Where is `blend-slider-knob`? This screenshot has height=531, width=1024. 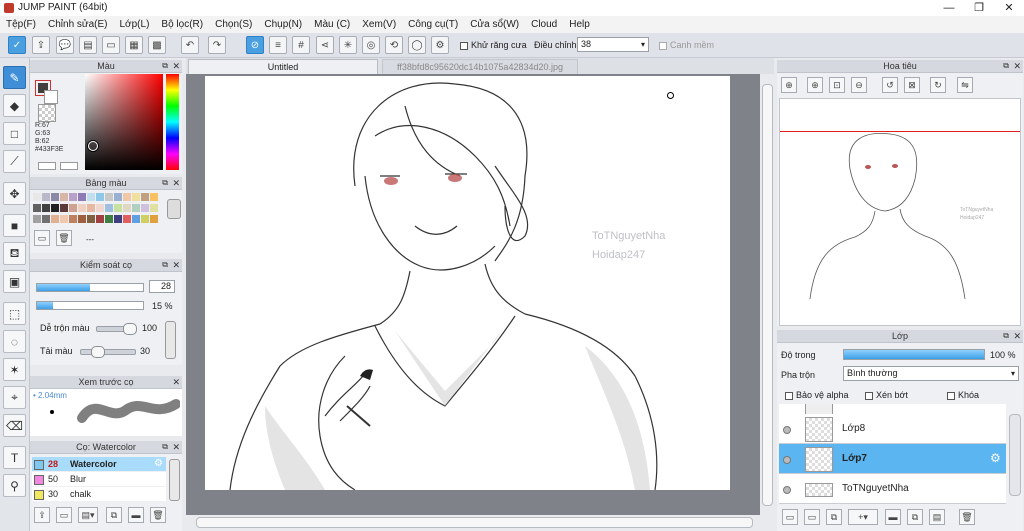 blend-slider-knob is located at coordinates (130, 329).